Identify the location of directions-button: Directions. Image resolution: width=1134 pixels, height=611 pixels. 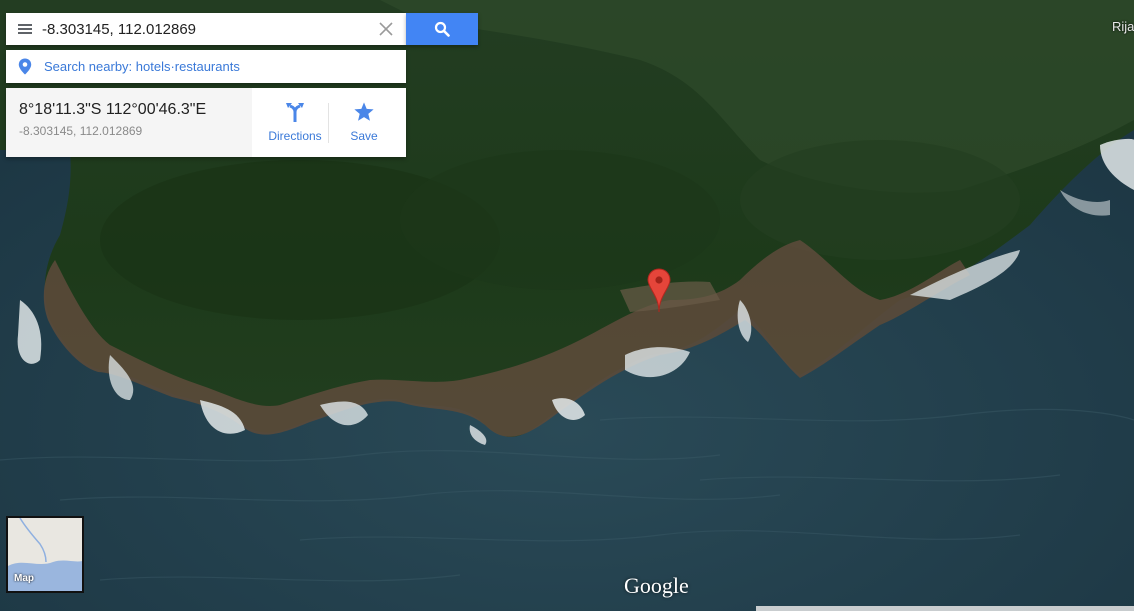
(295, 122).